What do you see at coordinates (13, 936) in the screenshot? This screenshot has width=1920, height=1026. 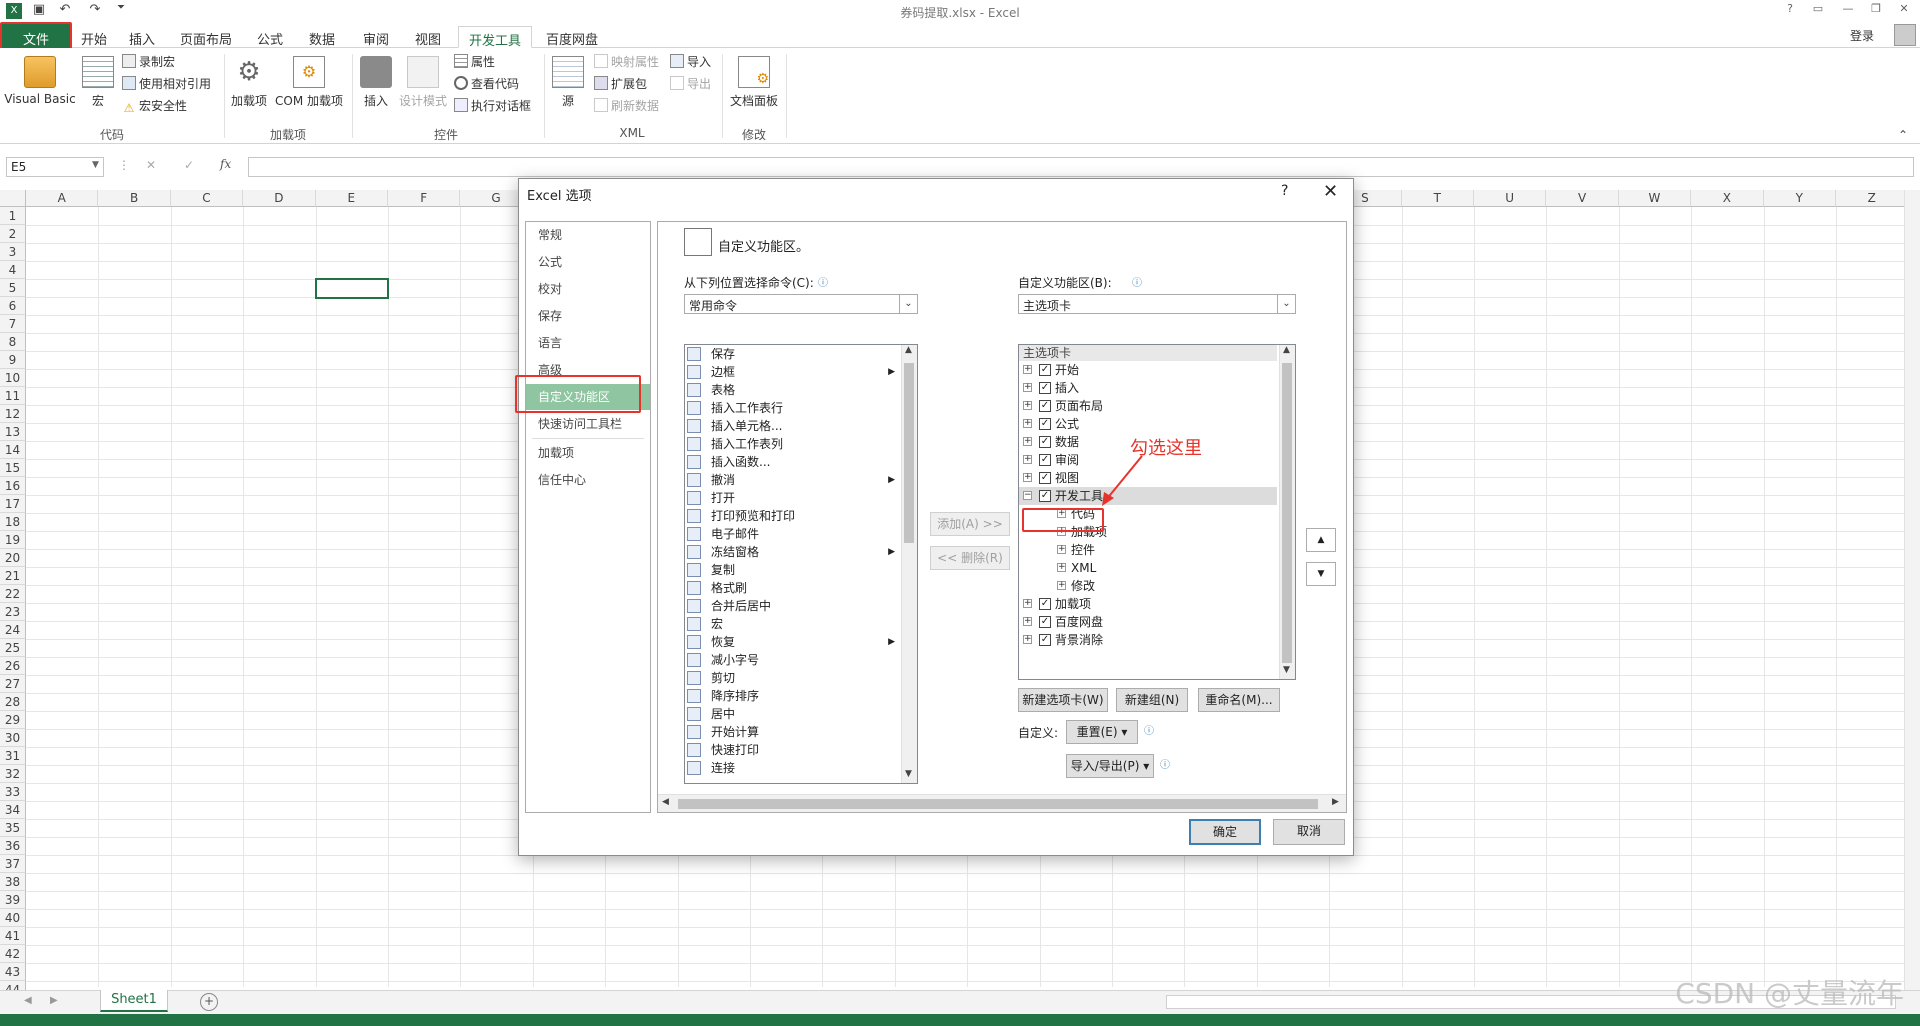 I see `row-header: 41` at bounding box center [13, 936].